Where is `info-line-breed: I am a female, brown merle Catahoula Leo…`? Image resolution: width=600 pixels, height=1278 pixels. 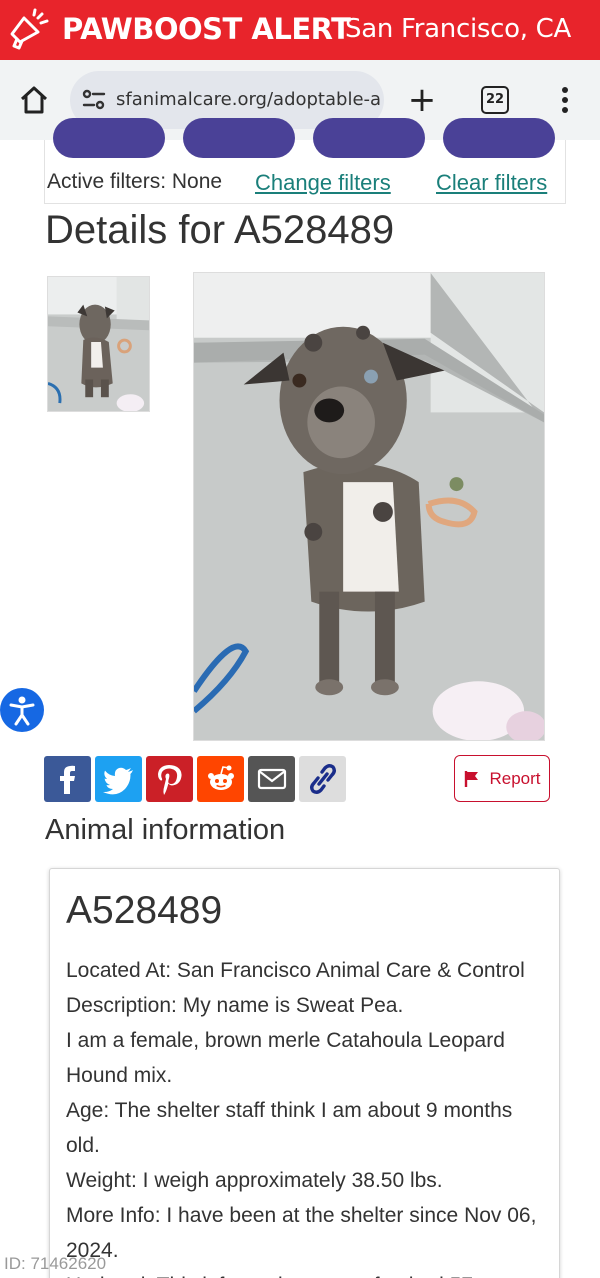
info-line-breed: I am a female, brown merle Catahoula Leo… is located at coordinates (285, 1040).